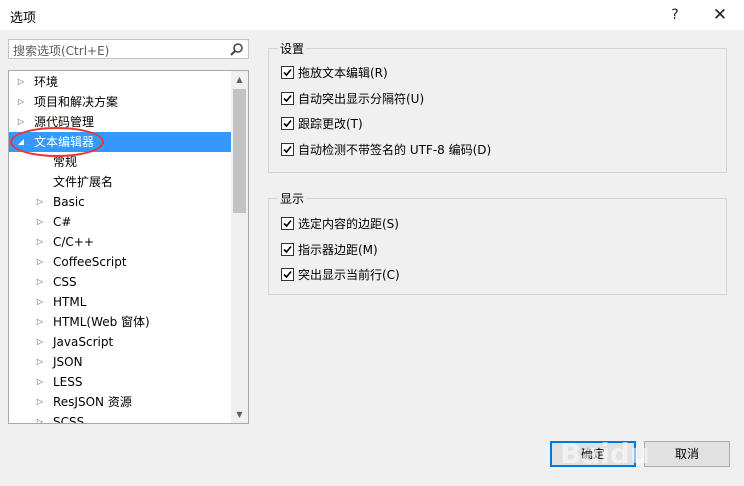  What do you see at coordinates (70, 302) in the screenshot?
I see `tree-item-label: HTML` at bounding box center [70, 302].